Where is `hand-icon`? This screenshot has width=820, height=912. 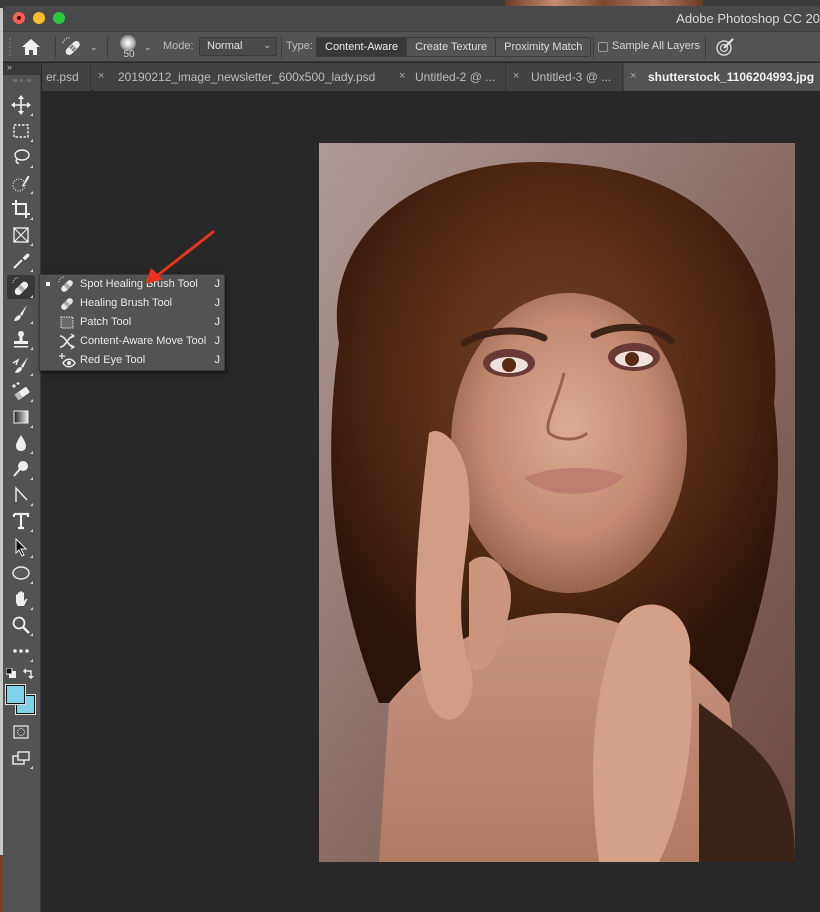
hand-icon is located at coordinates (22, 598).